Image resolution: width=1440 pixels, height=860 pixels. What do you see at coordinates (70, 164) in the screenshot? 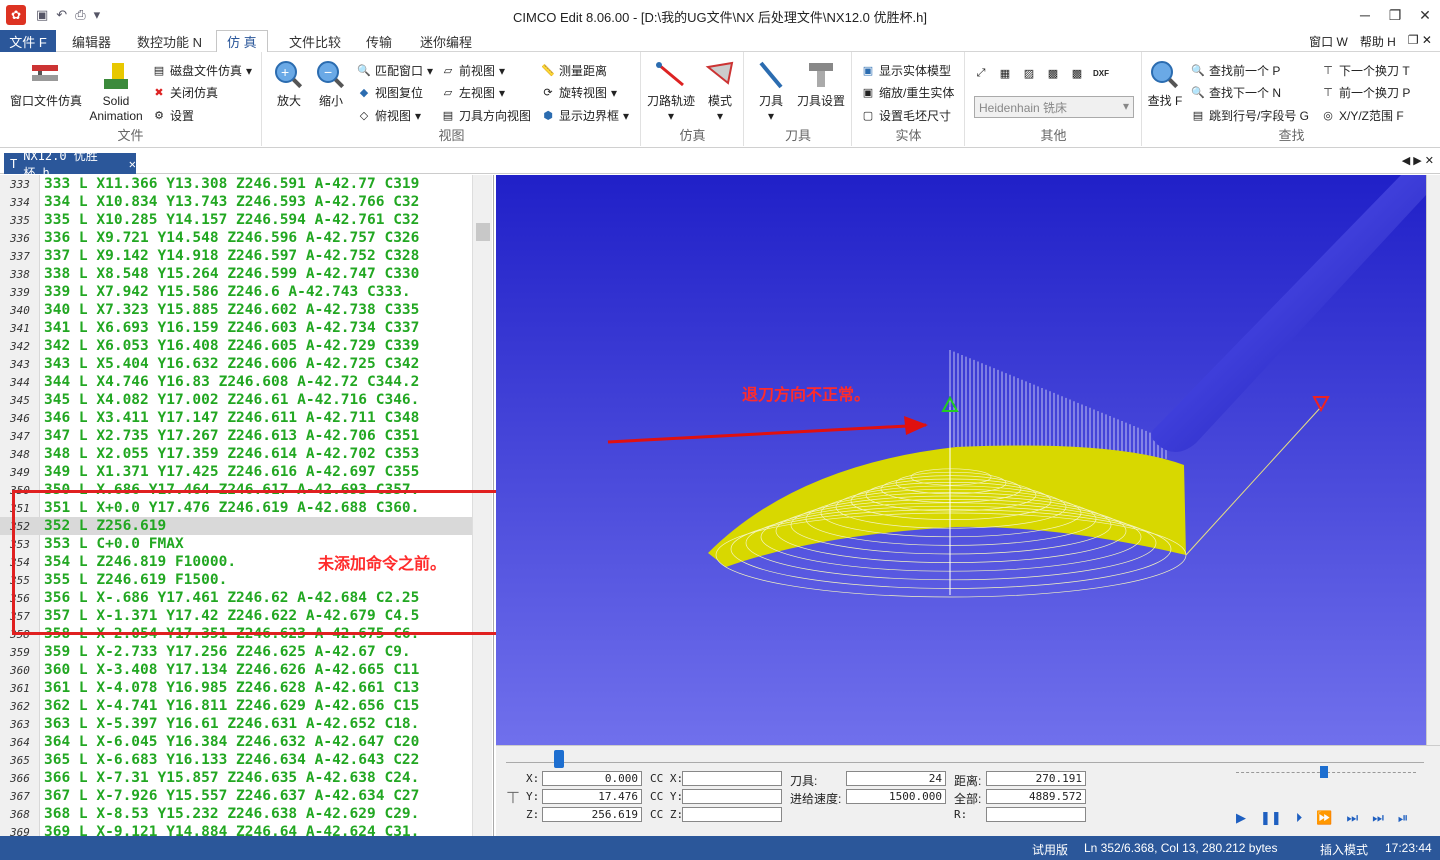
I see `document-tab: T NX12.0 优胜杯.h ✕` at bounding box center [70, 164].